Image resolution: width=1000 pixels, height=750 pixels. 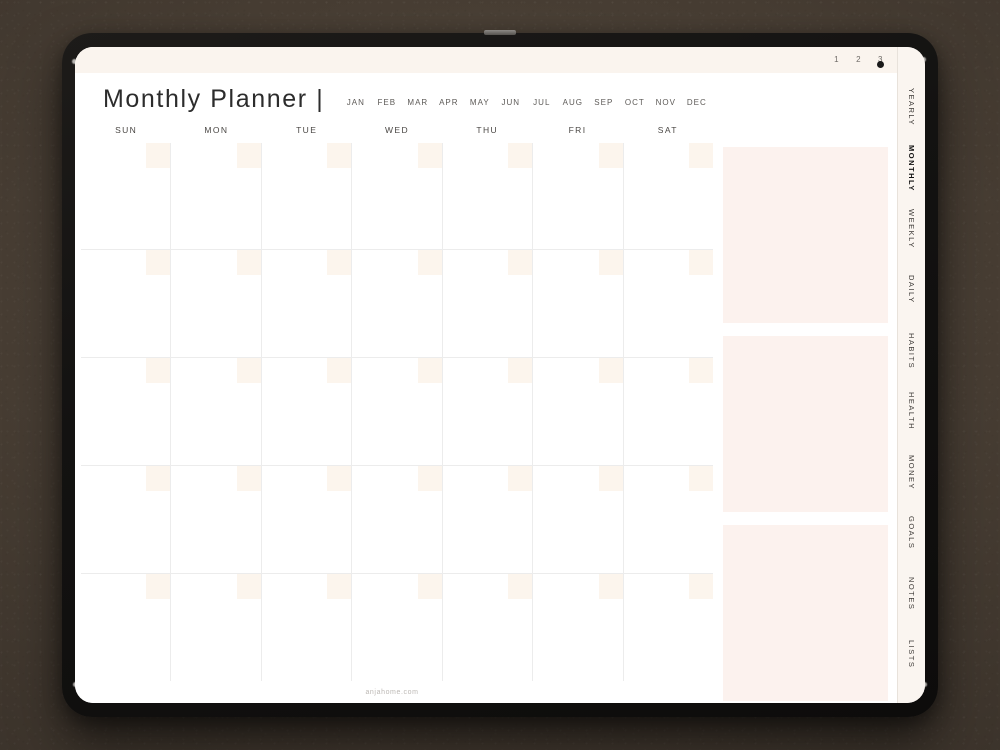 What do you see at coordinates (500, 32) in the screenshot?
I see `power-button` at bounding box center [500, 32].